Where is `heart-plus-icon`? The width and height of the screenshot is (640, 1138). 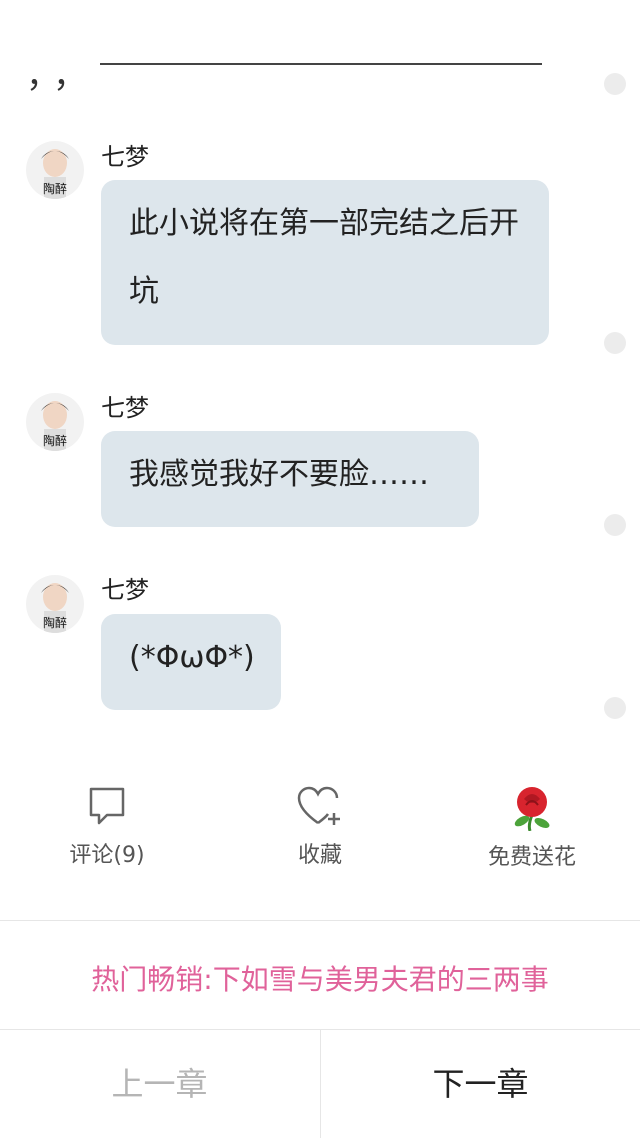
heart-plus-icon is located at coordinates (318, 805).